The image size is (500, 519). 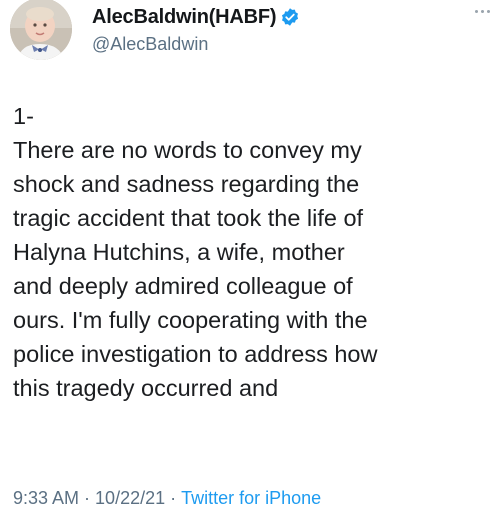 What do you see at coordinates (46, 498) in the screenshot?
I see `tweet-time: 9:33 AM` at bounding box center [46, 498].